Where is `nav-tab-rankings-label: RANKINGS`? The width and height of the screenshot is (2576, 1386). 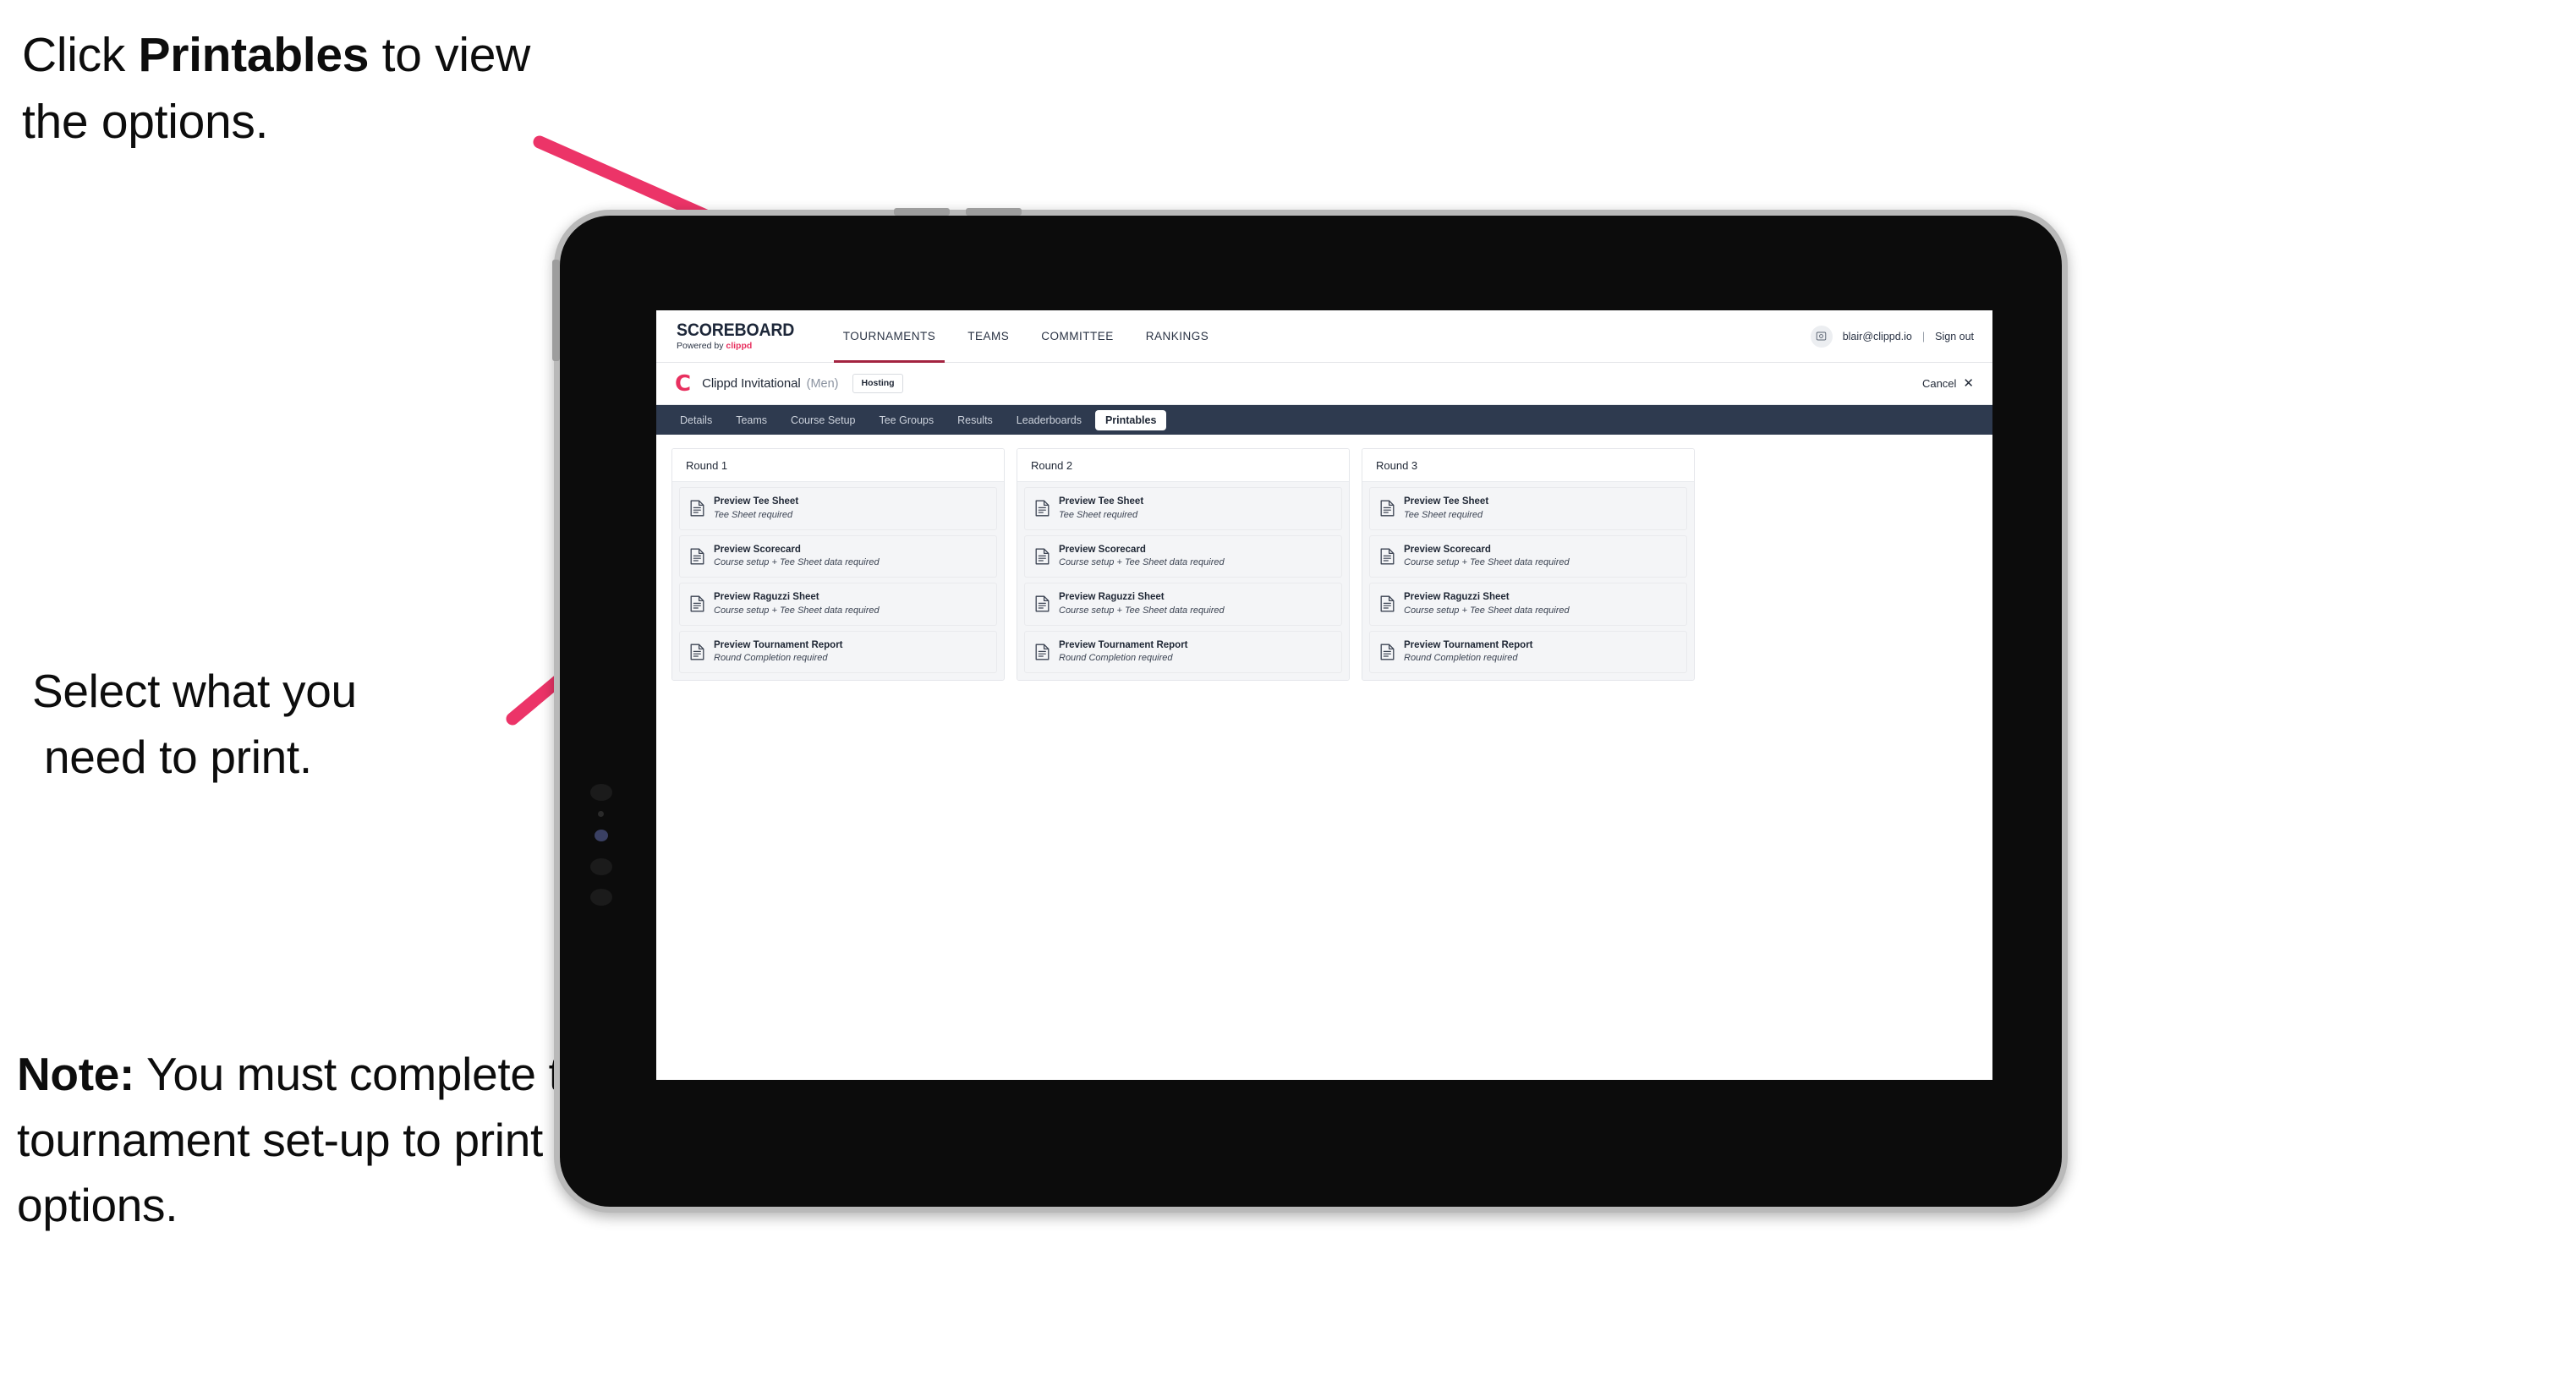 nav-tab-rankings-label: RANKINGS is located at coordinates (1177, 336).